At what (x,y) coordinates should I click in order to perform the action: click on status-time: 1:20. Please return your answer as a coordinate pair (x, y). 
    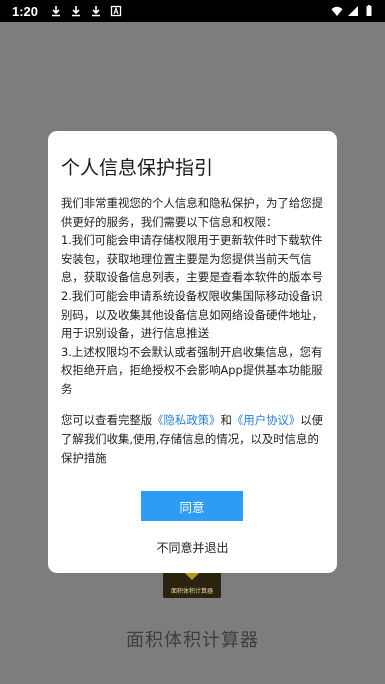
    Looking at the image, I should click on (25, 11).